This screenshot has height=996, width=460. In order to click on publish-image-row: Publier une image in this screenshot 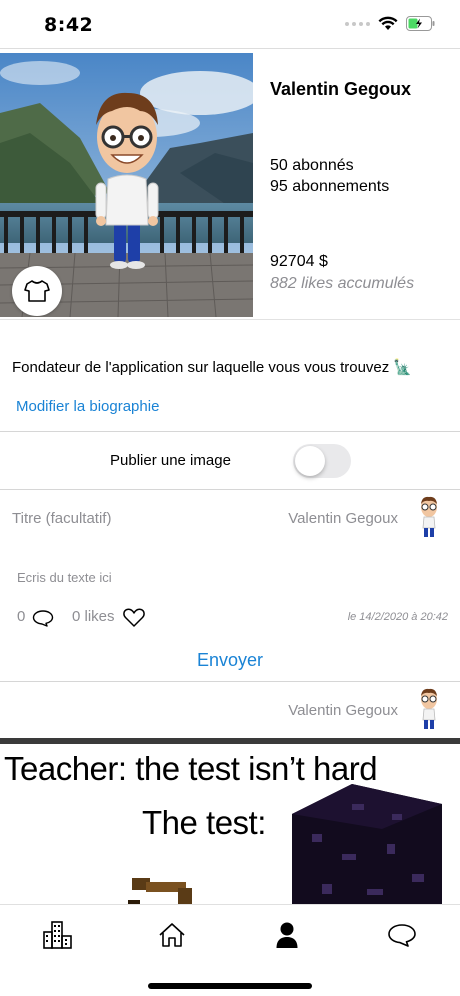, I will do `click(230, 461)`.